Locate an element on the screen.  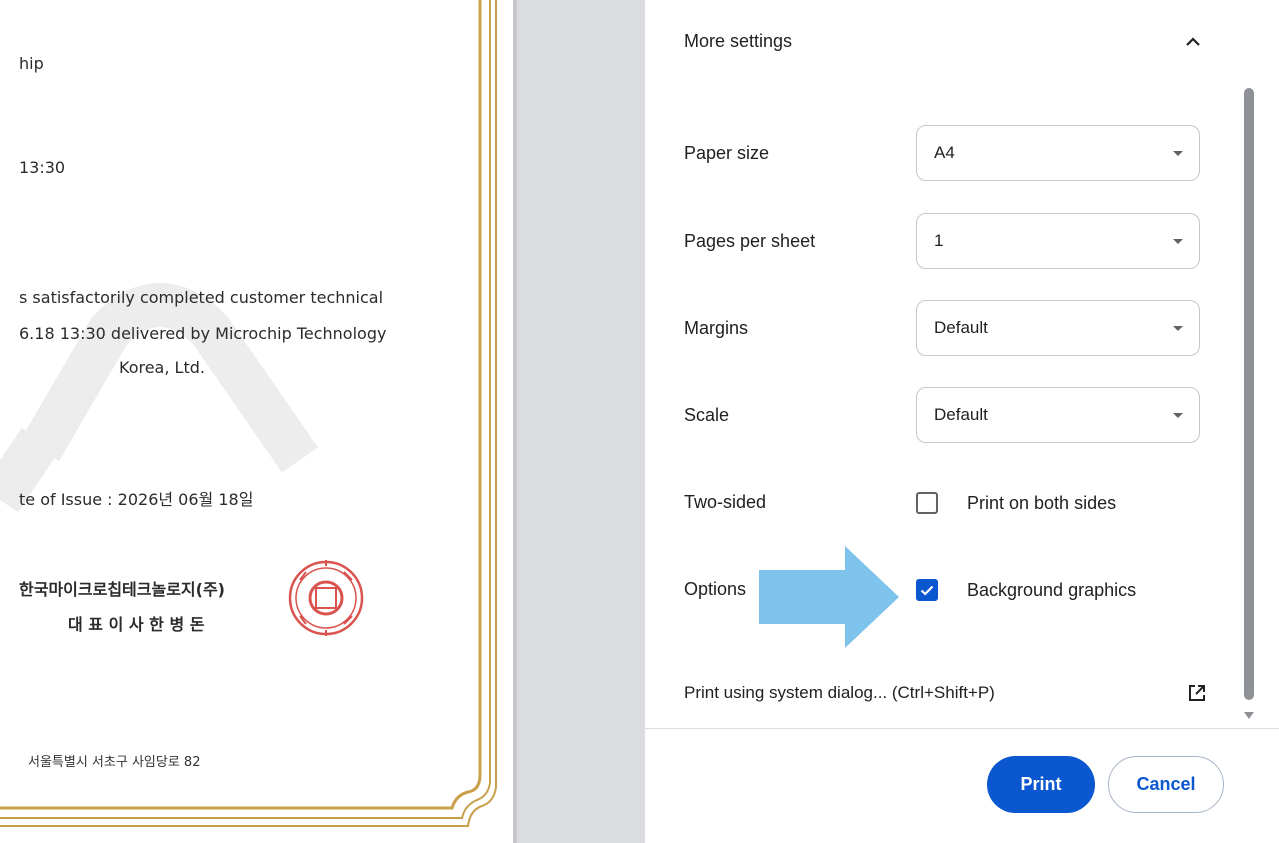
check-icon is located at coordinates (927, 590).